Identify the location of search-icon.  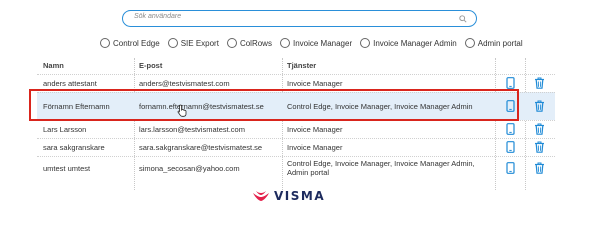
(463, 19).